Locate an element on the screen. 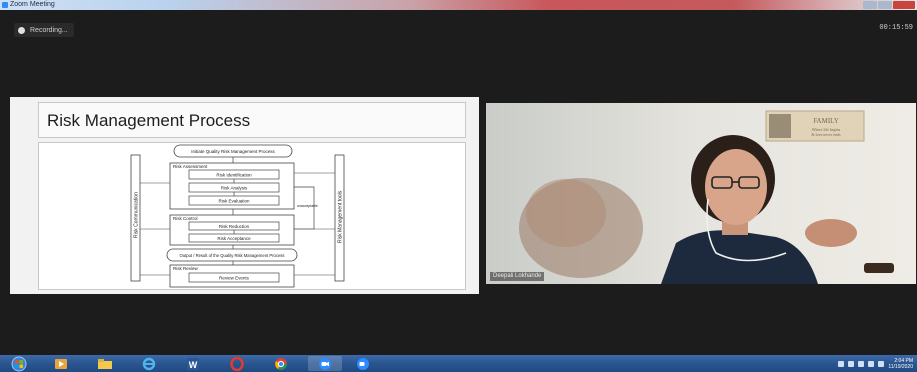 The width and height of the screenshot is (917, 372). window-title: Zoom Meeting is located at coordinates (32, 4).